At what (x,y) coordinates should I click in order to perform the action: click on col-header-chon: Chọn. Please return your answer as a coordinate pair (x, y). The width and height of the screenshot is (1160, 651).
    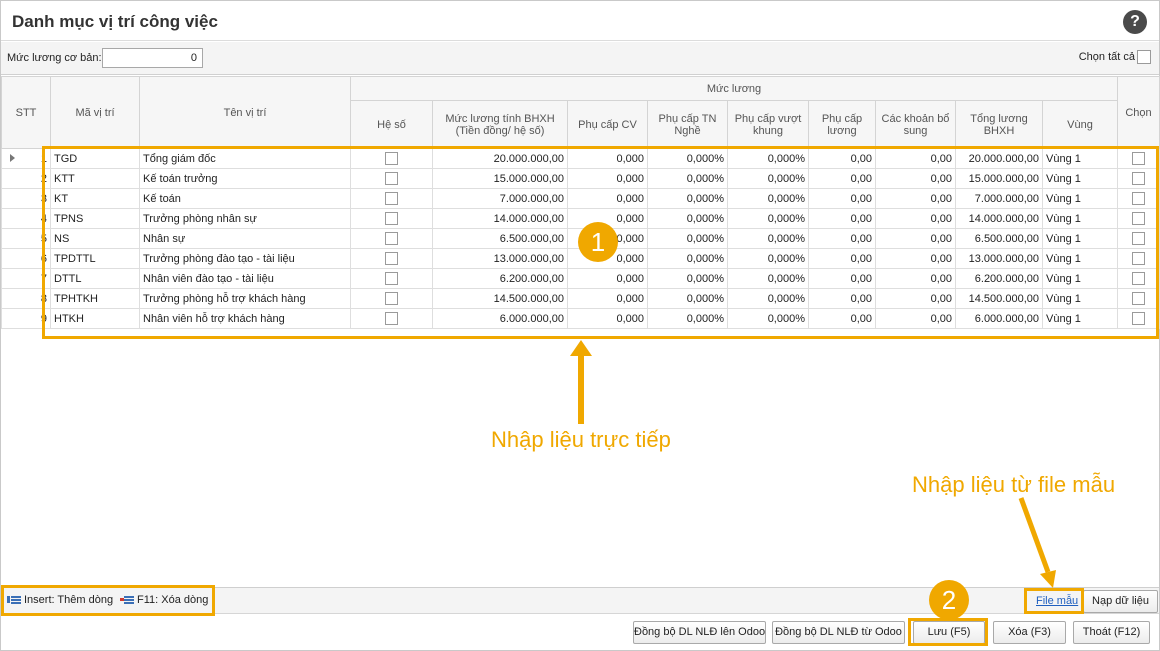
    Looking at the image, I should click on (1138, 112).